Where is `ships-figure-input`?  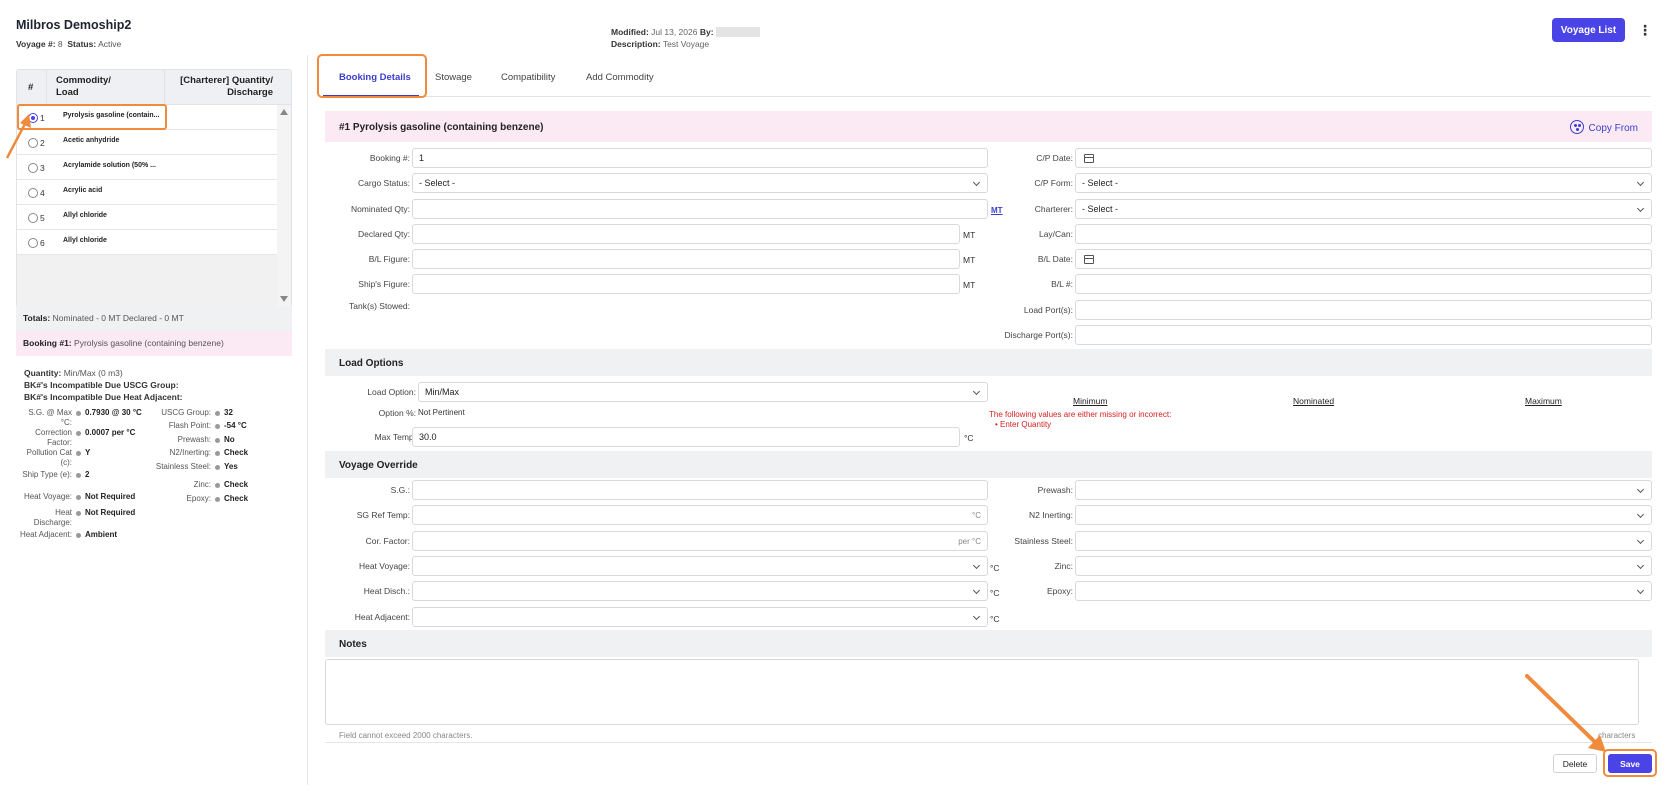 ships-figure-input is located at coordinates (686, 284).